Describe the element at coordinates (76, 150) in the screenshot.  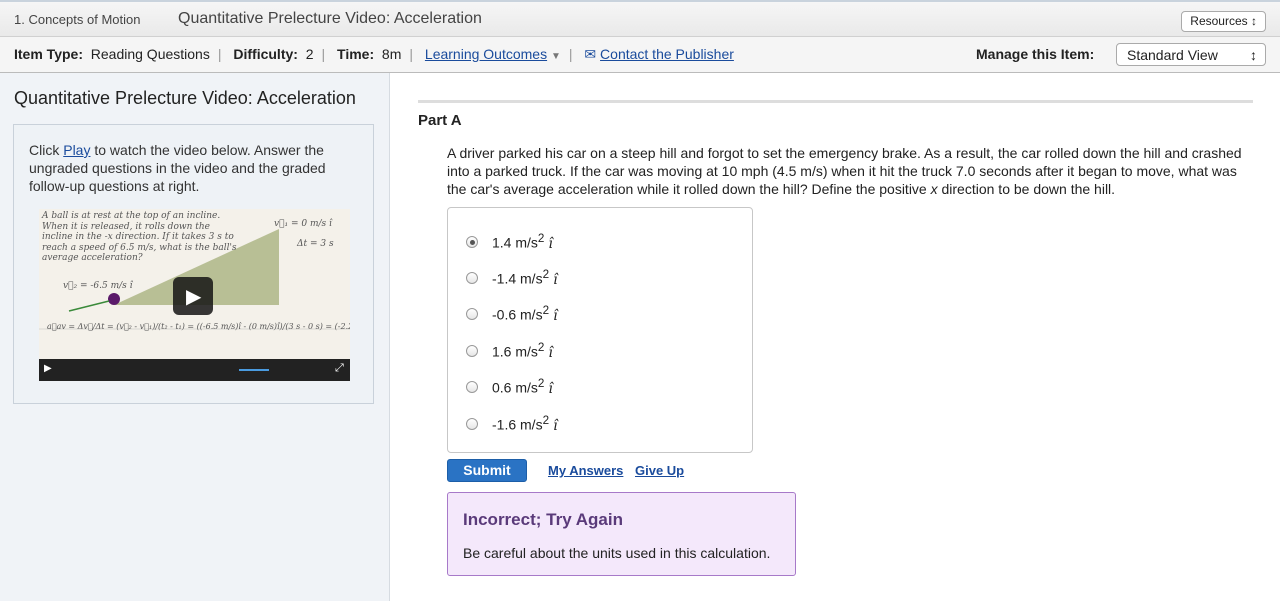
I see `play-link: Play` at that location.